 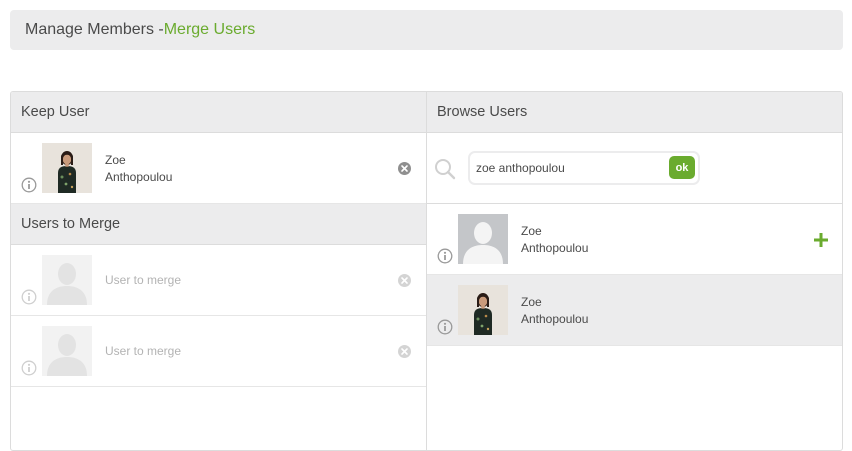 What do you see at coordinates (555, 319) in the screenshot?
I see `result-2-last-name: Anthopoulou` at bounding box center [555, 319].